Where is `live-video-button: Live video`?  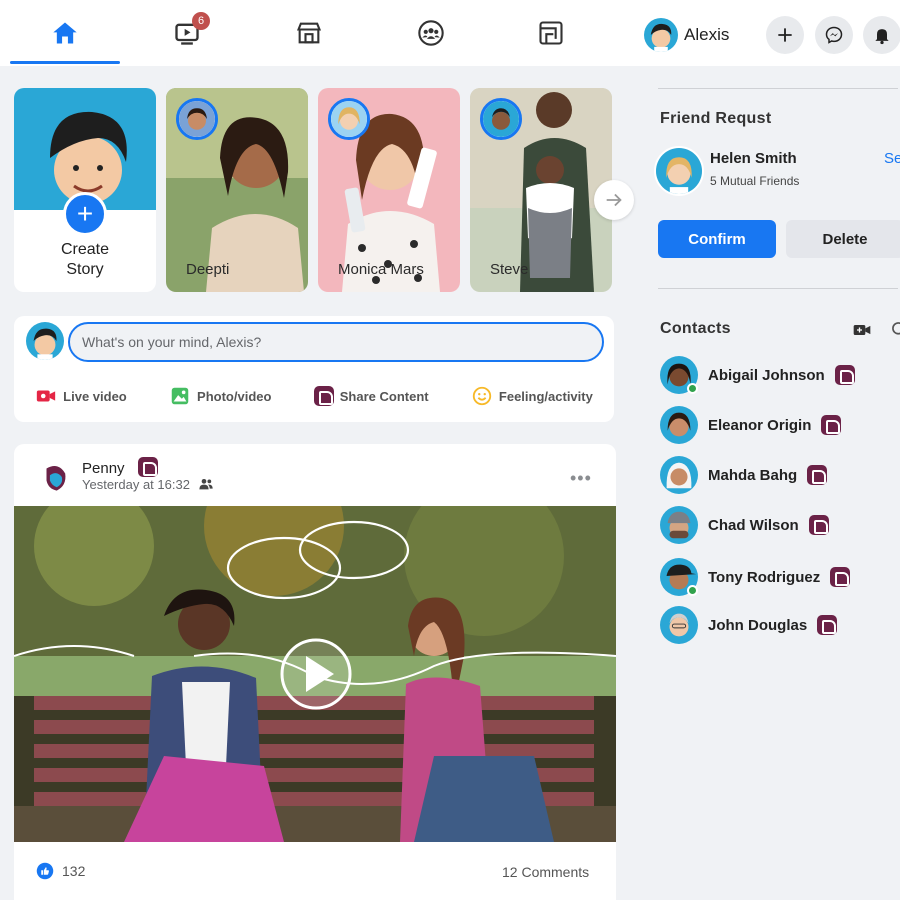
live-video-button: Live video is located at coordinates (81, 396).